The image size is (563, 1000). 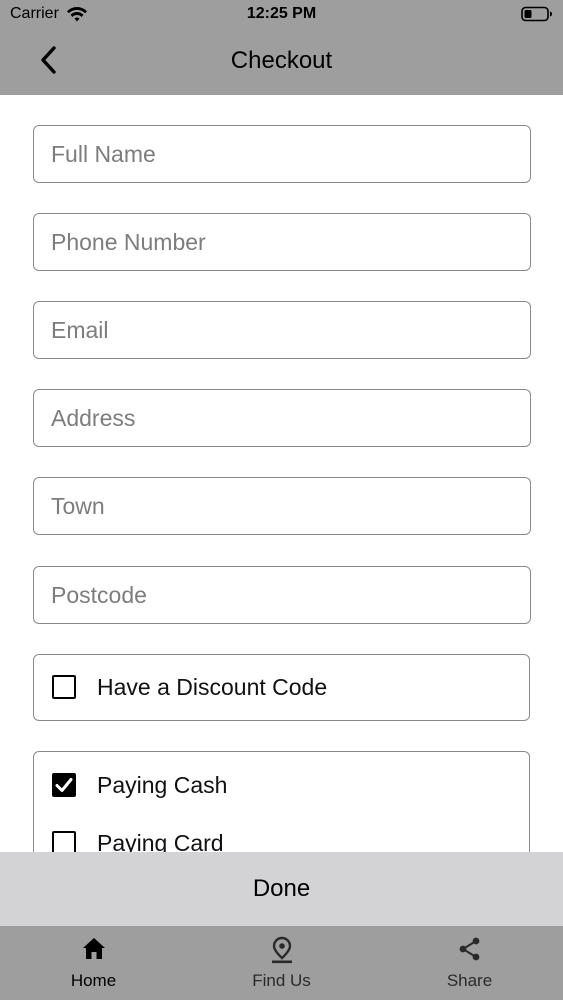 I want to click on discount-code-checkbox-row: Have a Discount Code, so click(x=189, y=687).